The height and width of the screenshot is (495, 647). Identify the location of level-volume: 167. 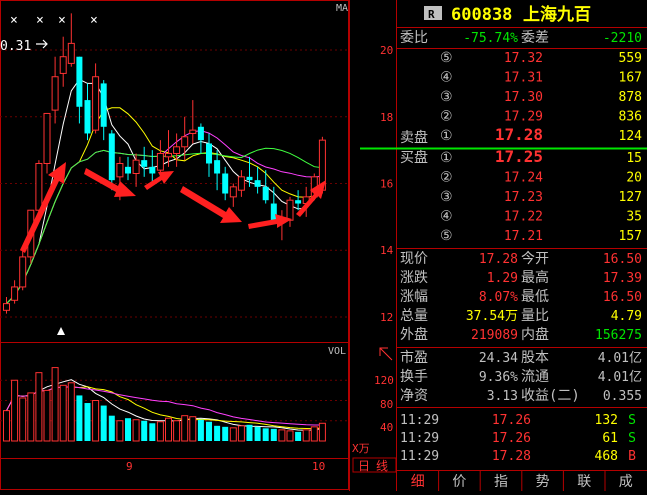
(630, 78).